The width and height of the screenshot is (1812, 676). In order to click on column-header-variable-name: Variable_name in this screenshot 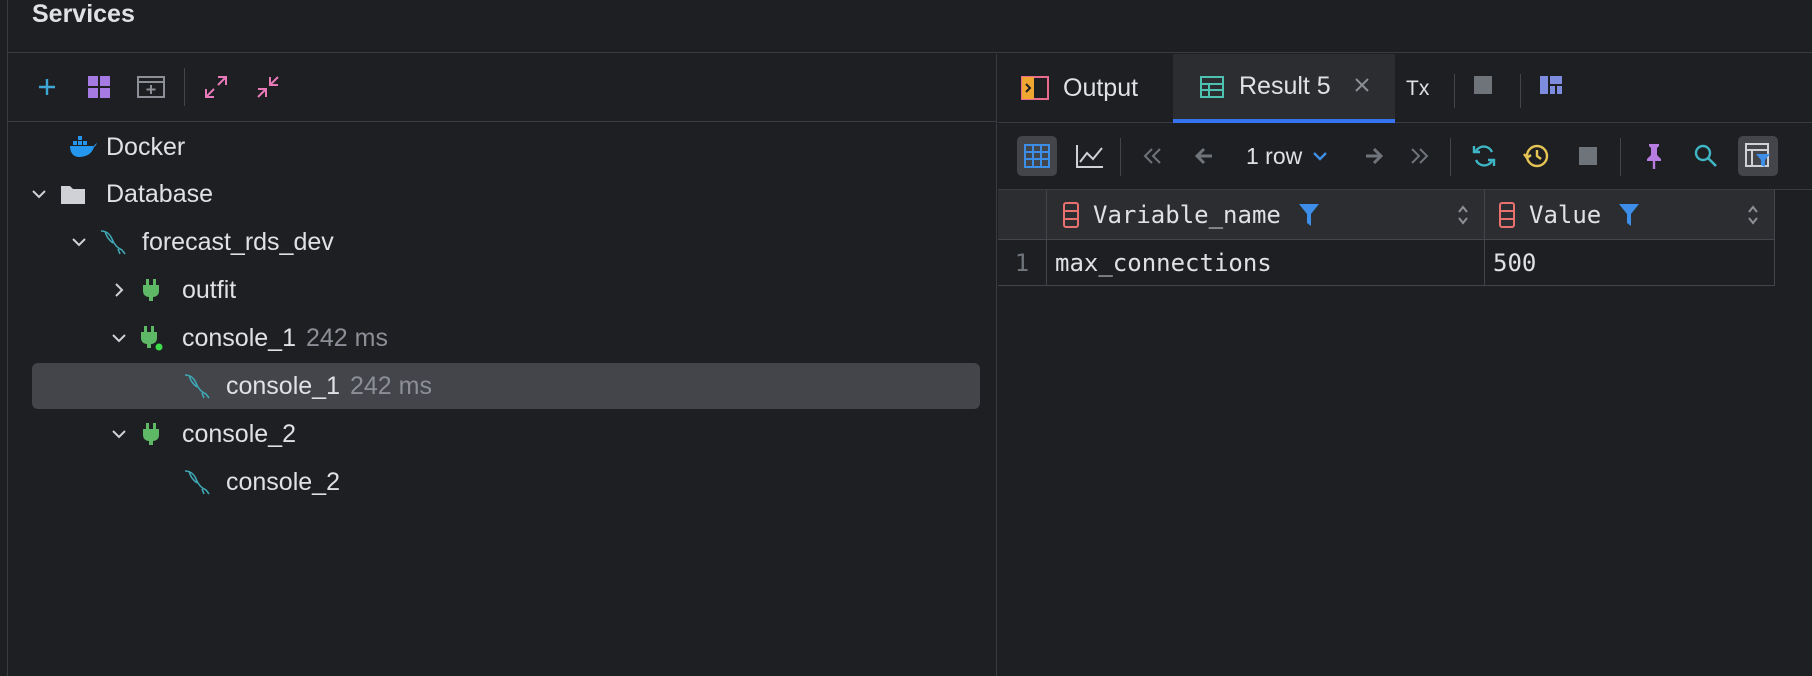, I will do `click(1266, 215)`.